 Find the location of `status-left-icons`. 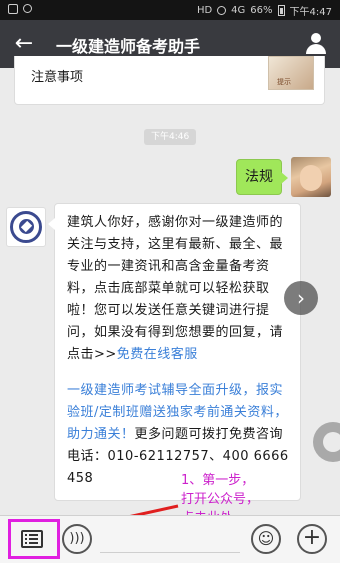

status-left-icons is located at coordinates (20, 9).